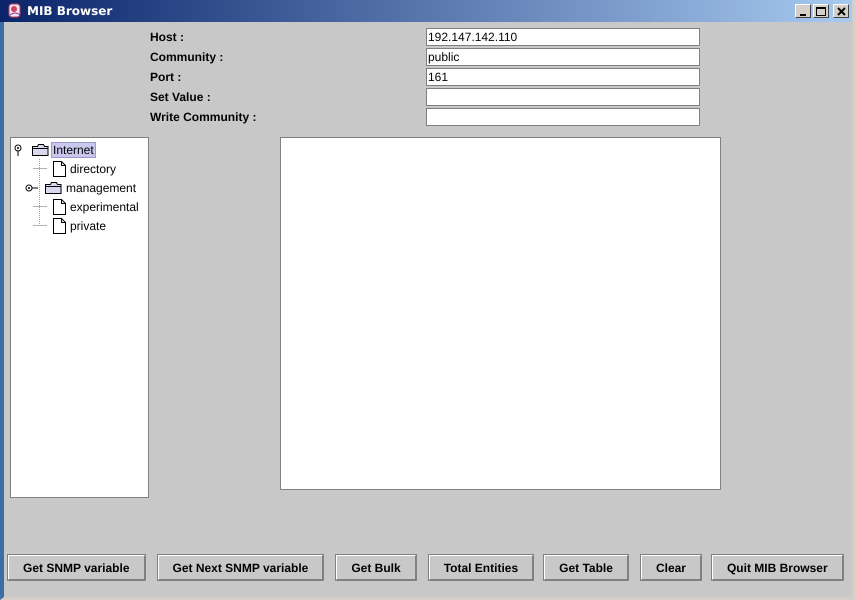  What do you see at coordinates (15, 11) in the screenshot?
I see `app-icon` at bounding box center [15, 11].